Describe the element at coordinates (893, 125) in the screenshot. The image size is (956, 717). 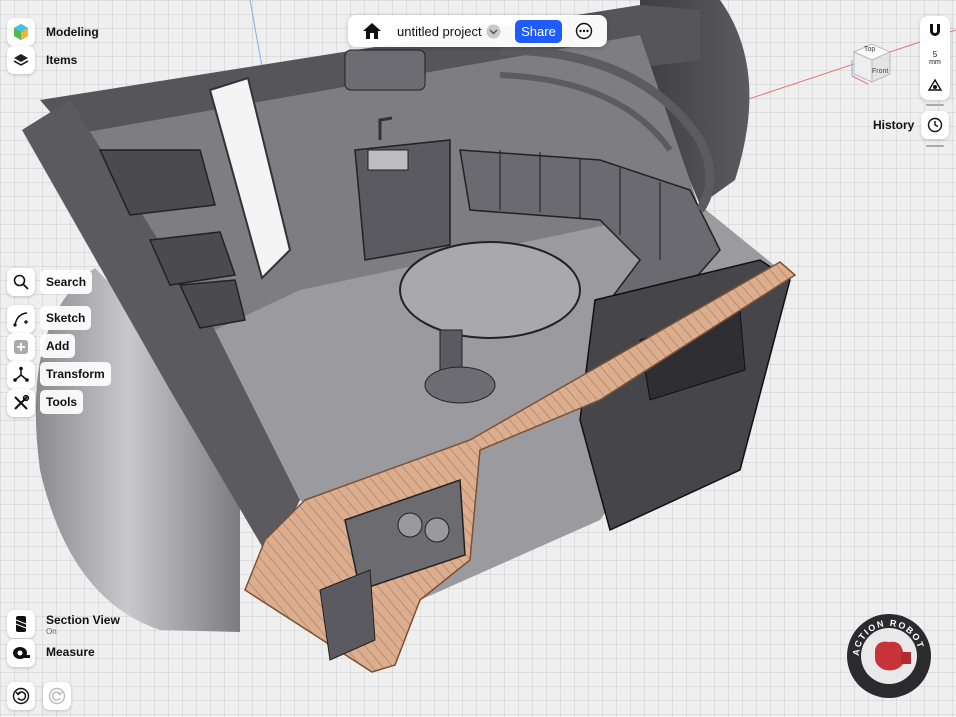
I see `history-label: History` at that location.